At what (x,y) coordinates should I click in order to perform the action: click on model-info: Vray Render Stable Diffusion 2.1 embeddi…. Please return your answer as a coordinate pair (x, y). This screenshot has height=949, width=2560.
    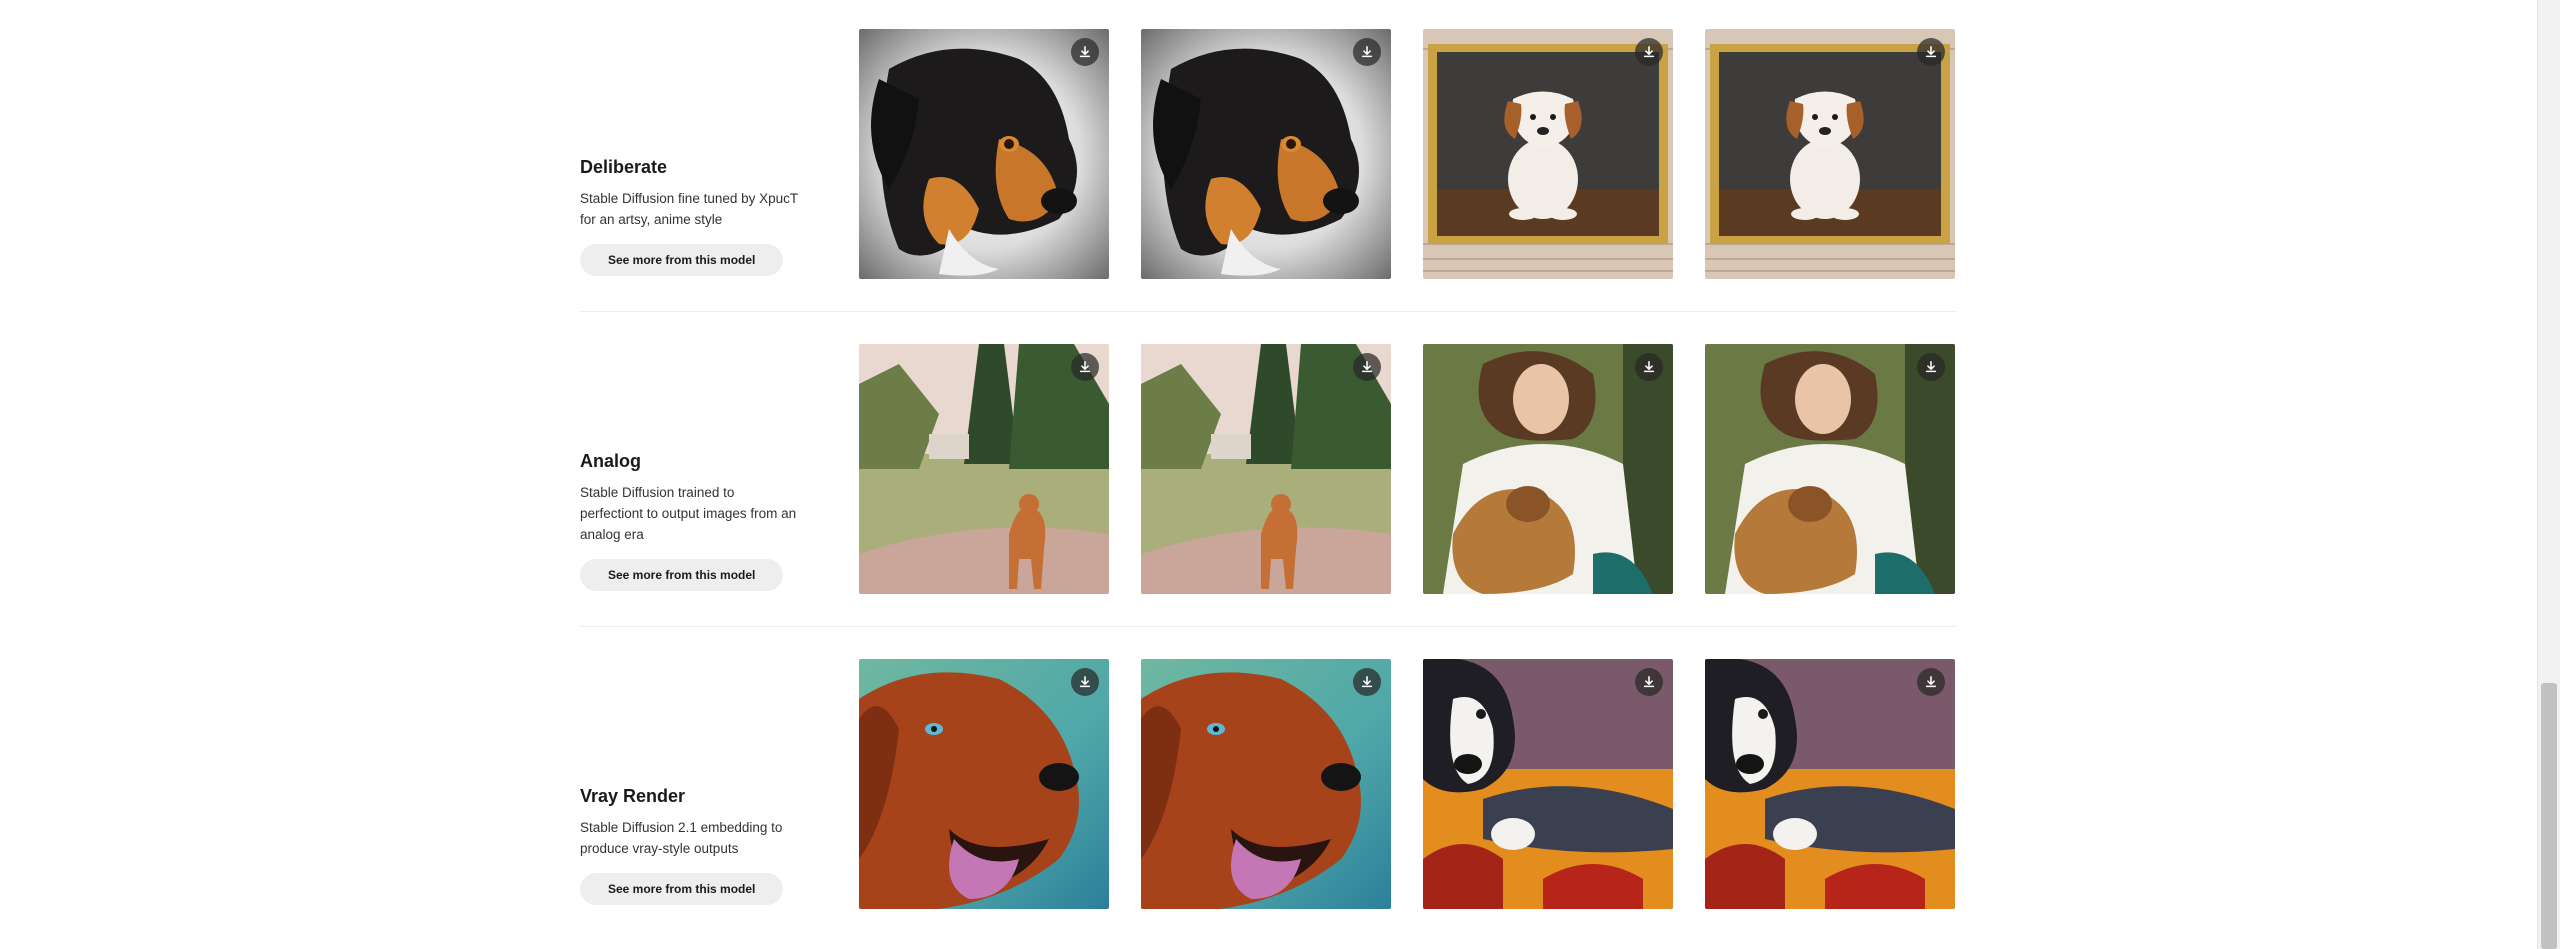
    Looking at the image, I should click on (700, 845).